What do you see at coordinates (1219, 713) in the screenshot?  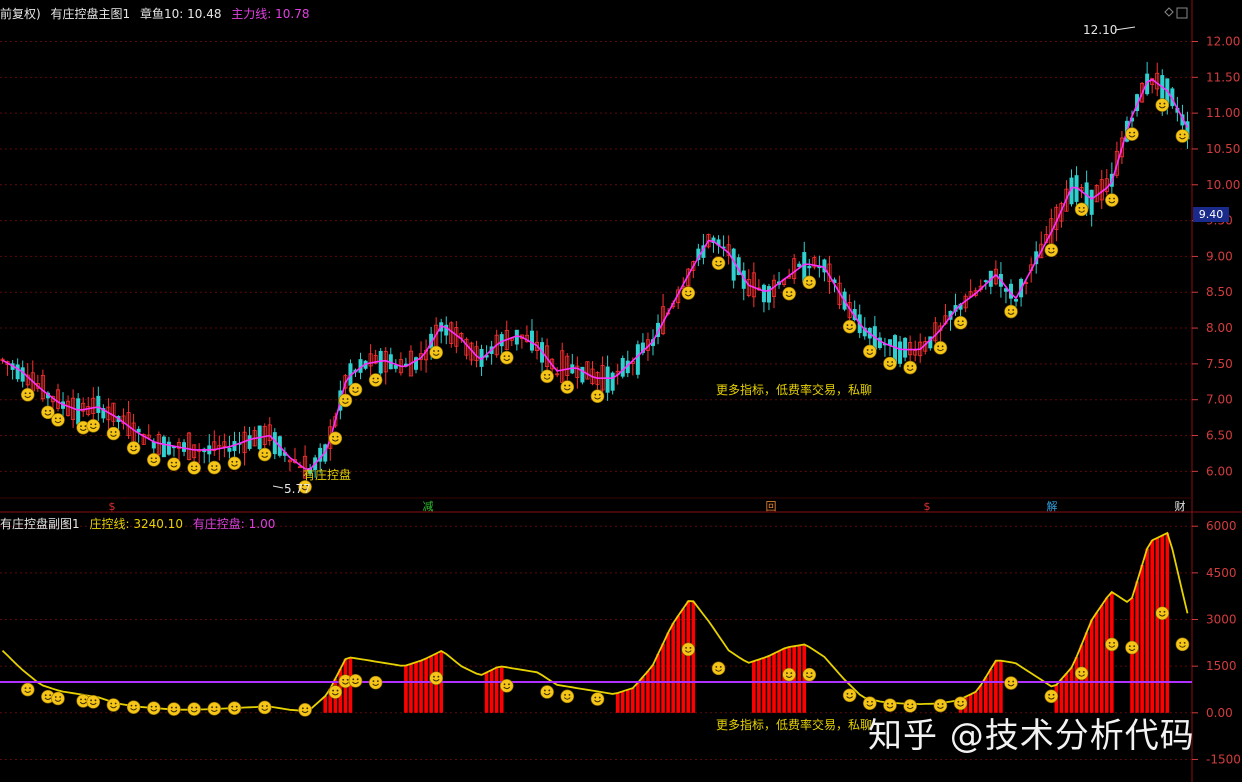 I see `sub-y-tick-label: 0.00` at bounding box center [1219, 713].